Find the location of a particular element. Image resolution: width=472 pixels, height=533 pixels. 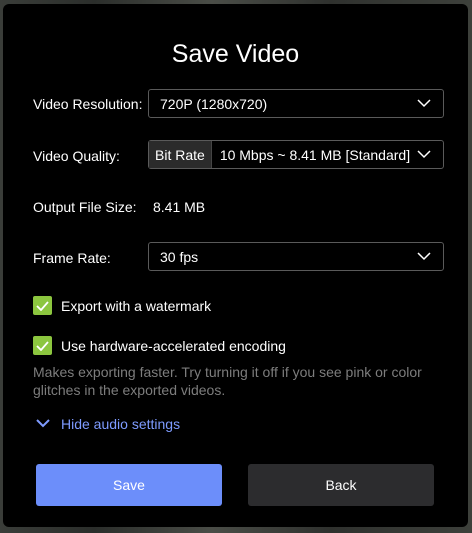

back-button: Back is located at coordinates (341, 485).